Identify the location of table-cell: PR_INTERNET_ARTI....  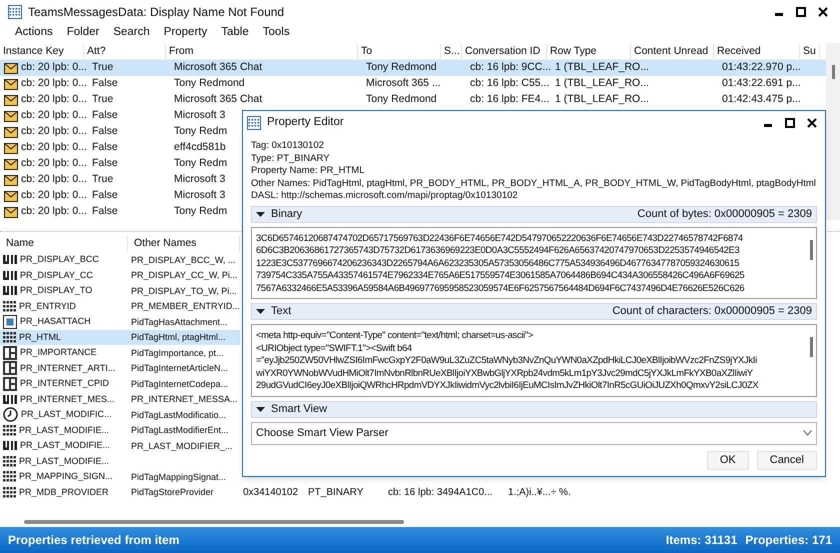
(68, 368).